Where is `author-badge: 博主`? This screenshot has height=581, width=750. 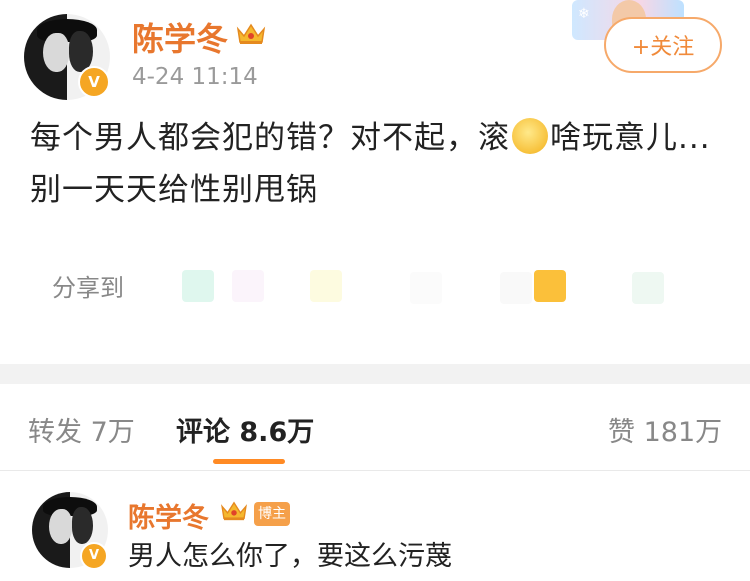
author-badge: 博主 is located at coordinates (272, 514).